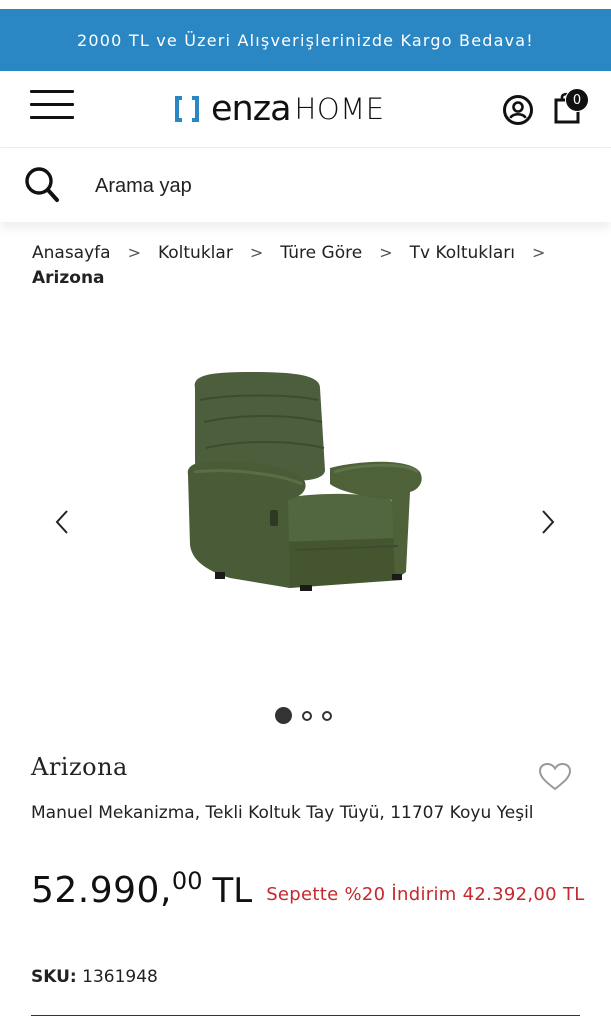 The height and width of the screenshot is (1024, 611). I want to click on site-header: enza HOME 0, so click(305, 109).